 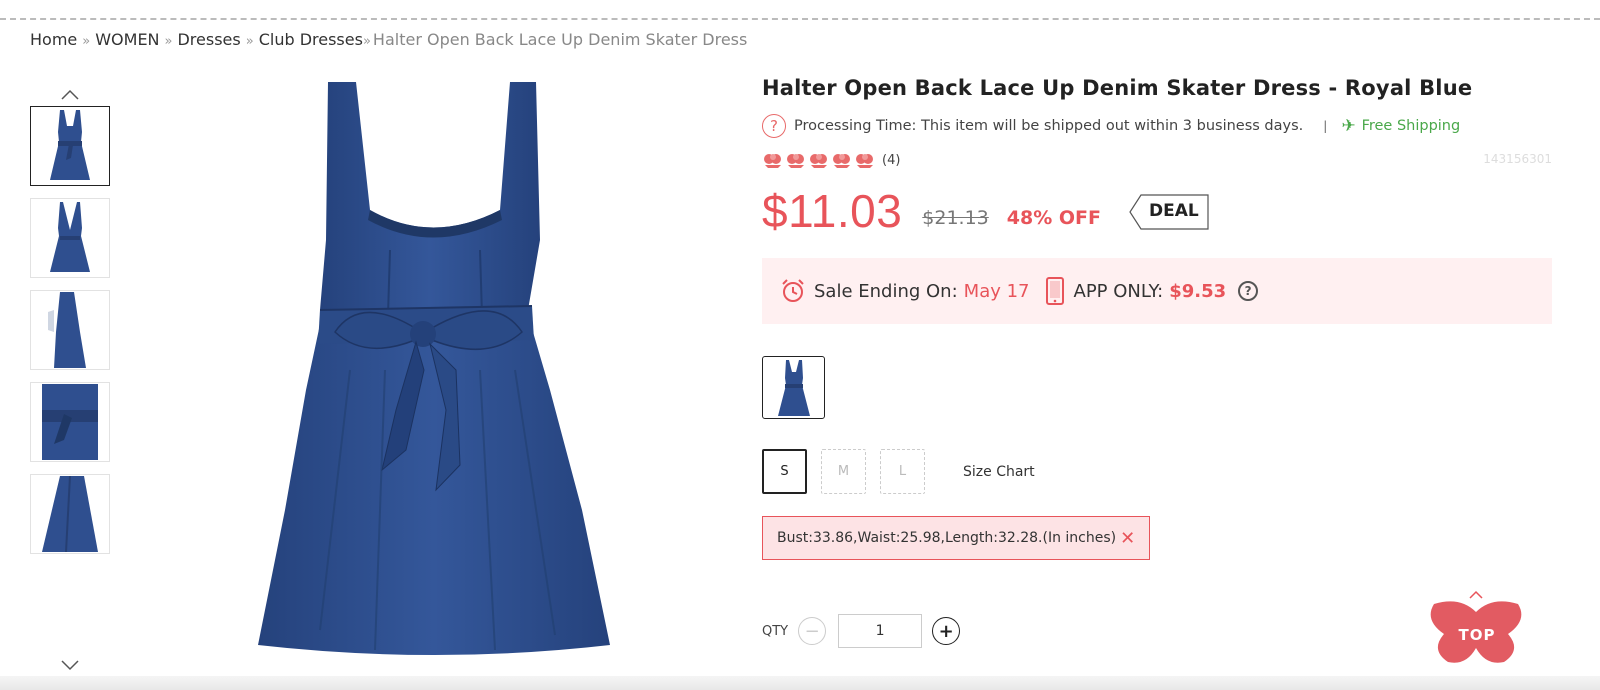 What do you see at coordinates (1348, 126) in the screenshot?
I see `airplane-icon: ✈` at bounding box center [1348, 126].